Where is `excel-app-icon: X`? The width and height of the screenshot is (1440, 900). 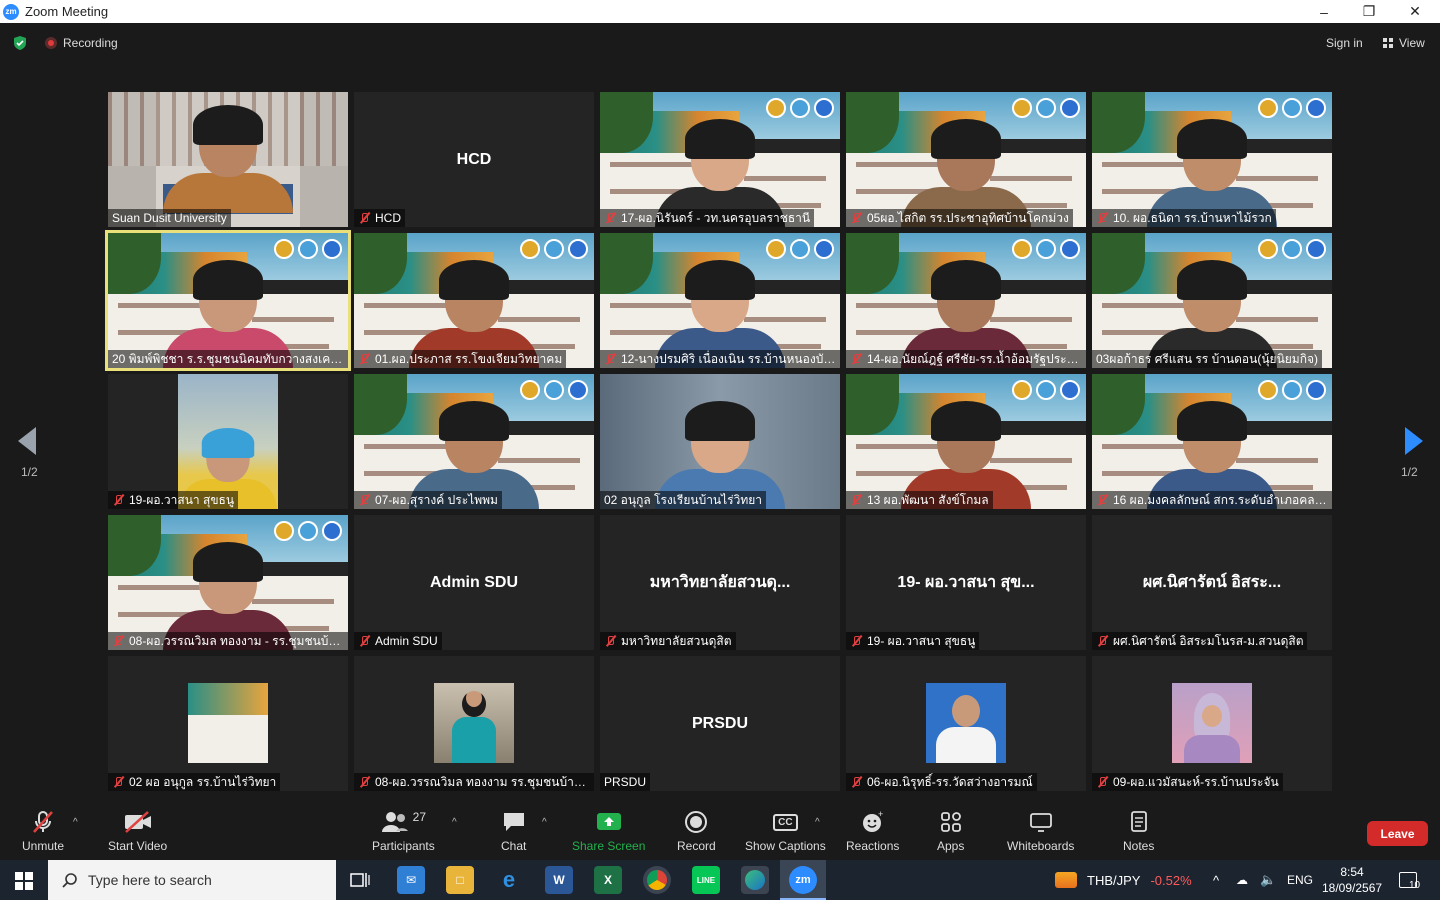 excel-app-icon: X is located at coordinates (608, 880).